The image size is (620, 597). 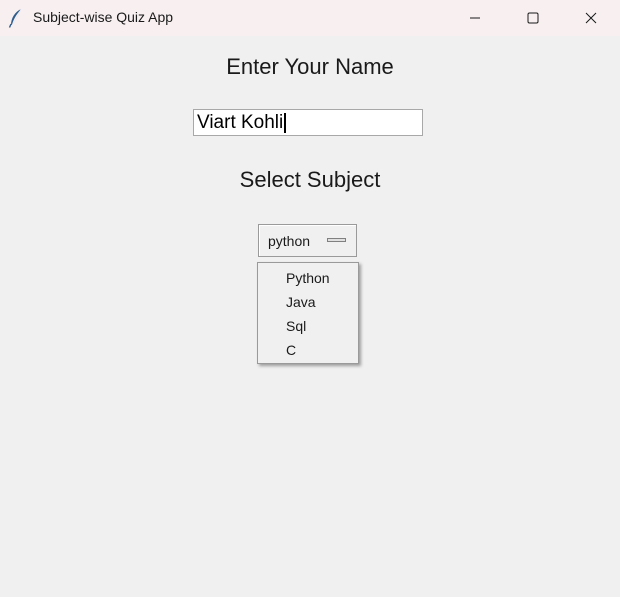 I want to click on minimize-icon, so click(x=475, y=18).